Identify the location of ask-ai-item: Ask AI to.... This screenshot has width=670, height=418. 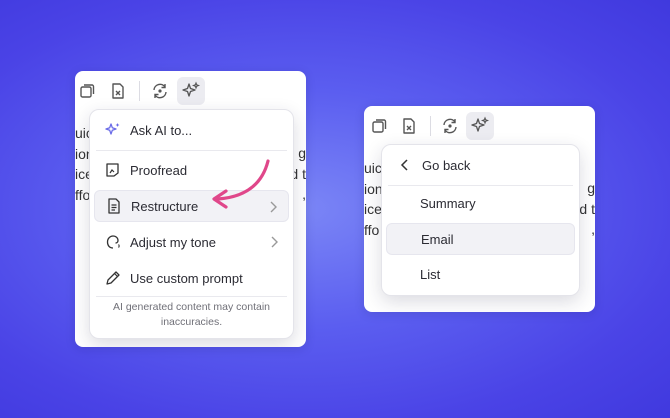
(191, 130).